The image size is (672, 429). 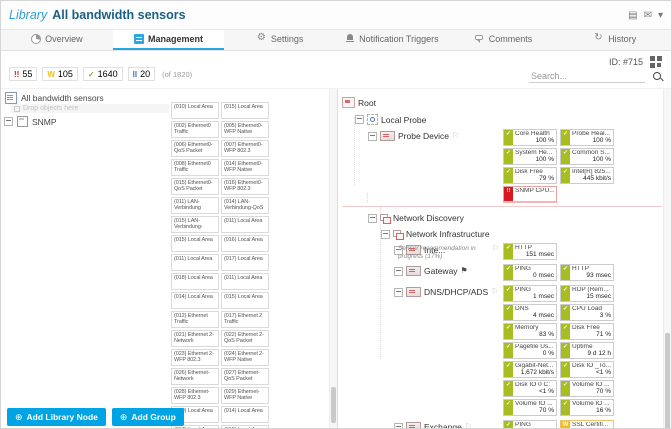 I want to click on sensor-cell: (012) Ethernet Traffic, so click(x=195, y=319).